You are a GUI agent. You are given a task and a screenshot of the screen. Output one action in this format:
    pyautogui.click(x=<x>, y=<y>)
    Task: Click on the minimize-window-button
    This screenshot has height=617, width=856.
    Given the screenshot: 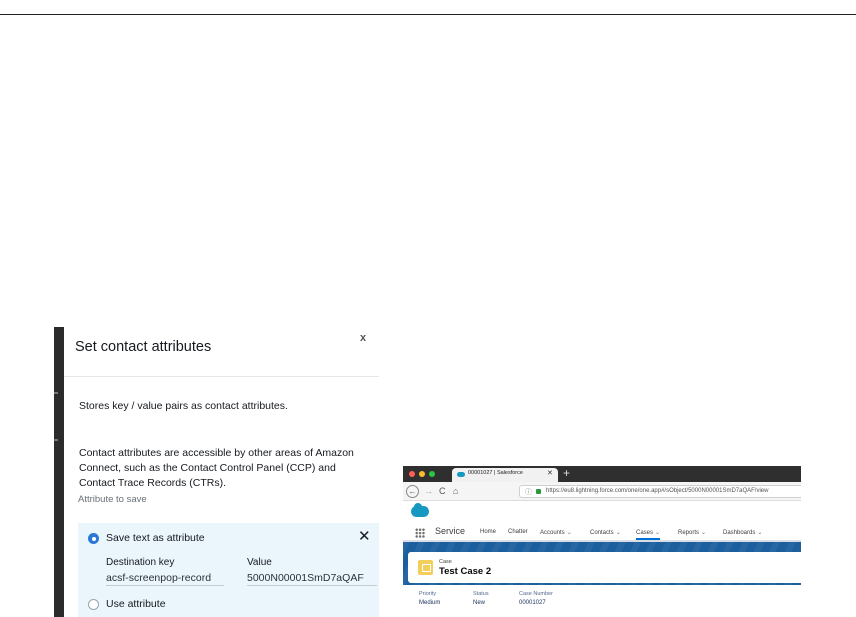 What is the action you would take?
    pyautogui.click(x=422, y=474)
    